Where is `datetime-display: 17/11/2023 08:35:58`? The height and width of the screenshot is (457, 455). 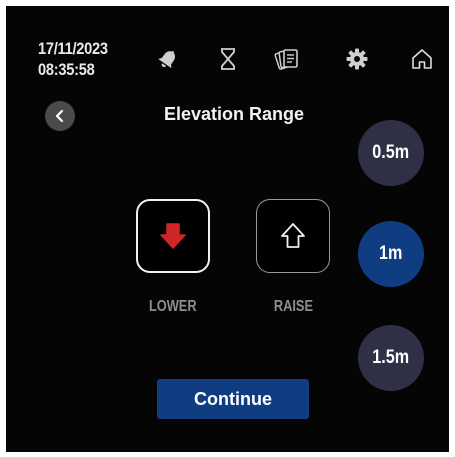
datetime-display: 17/11/2023 08:35:58 is located at coordinates (73, 59).